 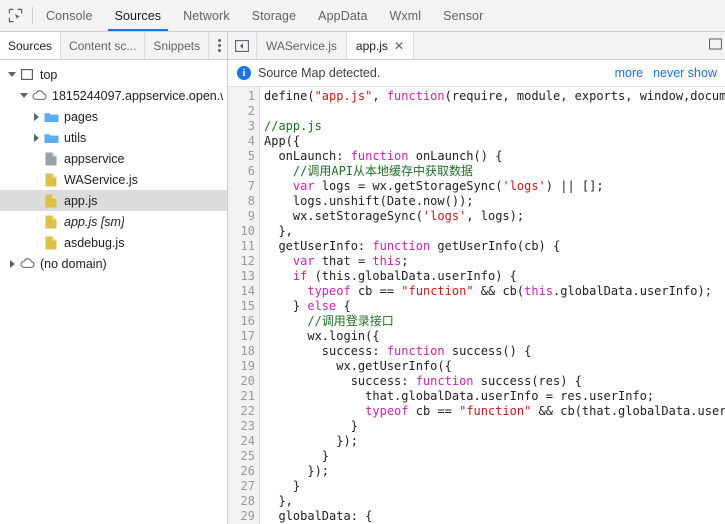 I want to click on line-number: 22, so click(x=241, y=411).